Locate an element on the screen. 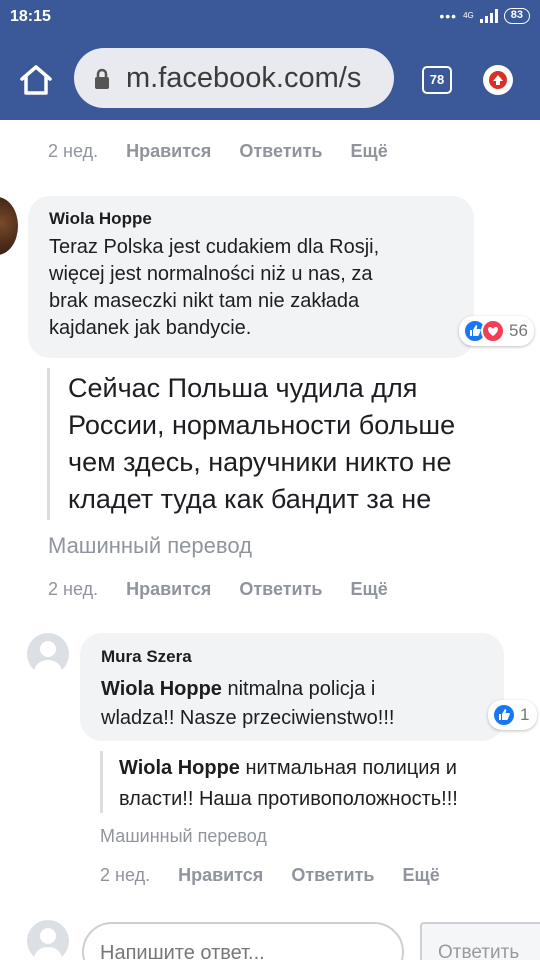  home-button is located at coordinates (36, 80).